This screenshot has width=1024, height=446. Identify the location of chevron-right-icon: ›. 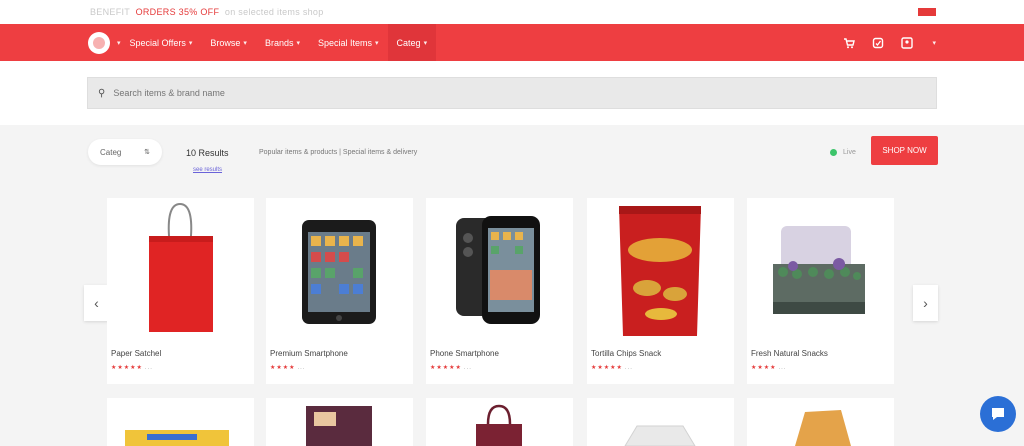
(925, 303).